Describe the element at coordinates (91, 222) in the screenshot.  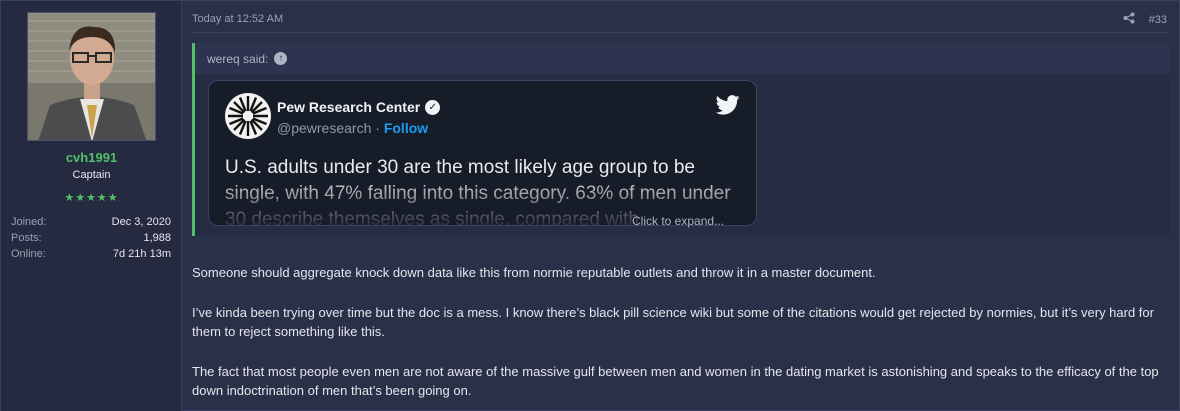
I see `stat-joined: Joined: Dec 3, 2020` at that location.